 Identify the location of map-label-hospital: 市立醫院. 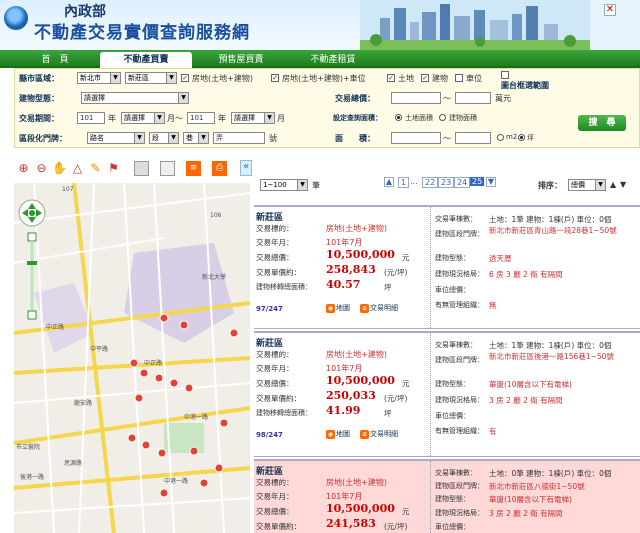
(28, 447).